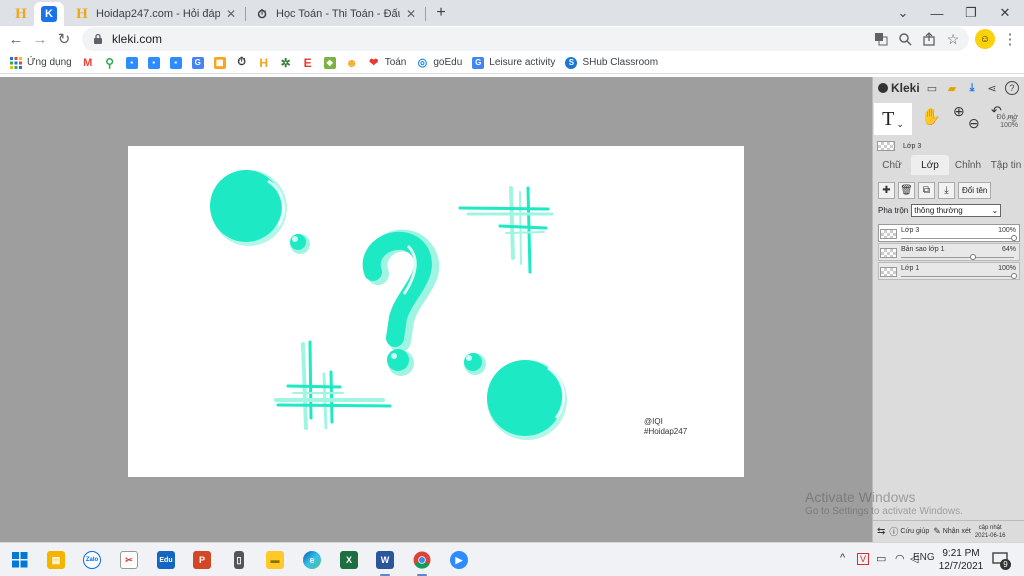 This screenshot has height=576, width=1024. What do you see at coordinates (930, 165) in the screenshot?
I see `tab-layers: Lớp` at bounding box center [930, 165].